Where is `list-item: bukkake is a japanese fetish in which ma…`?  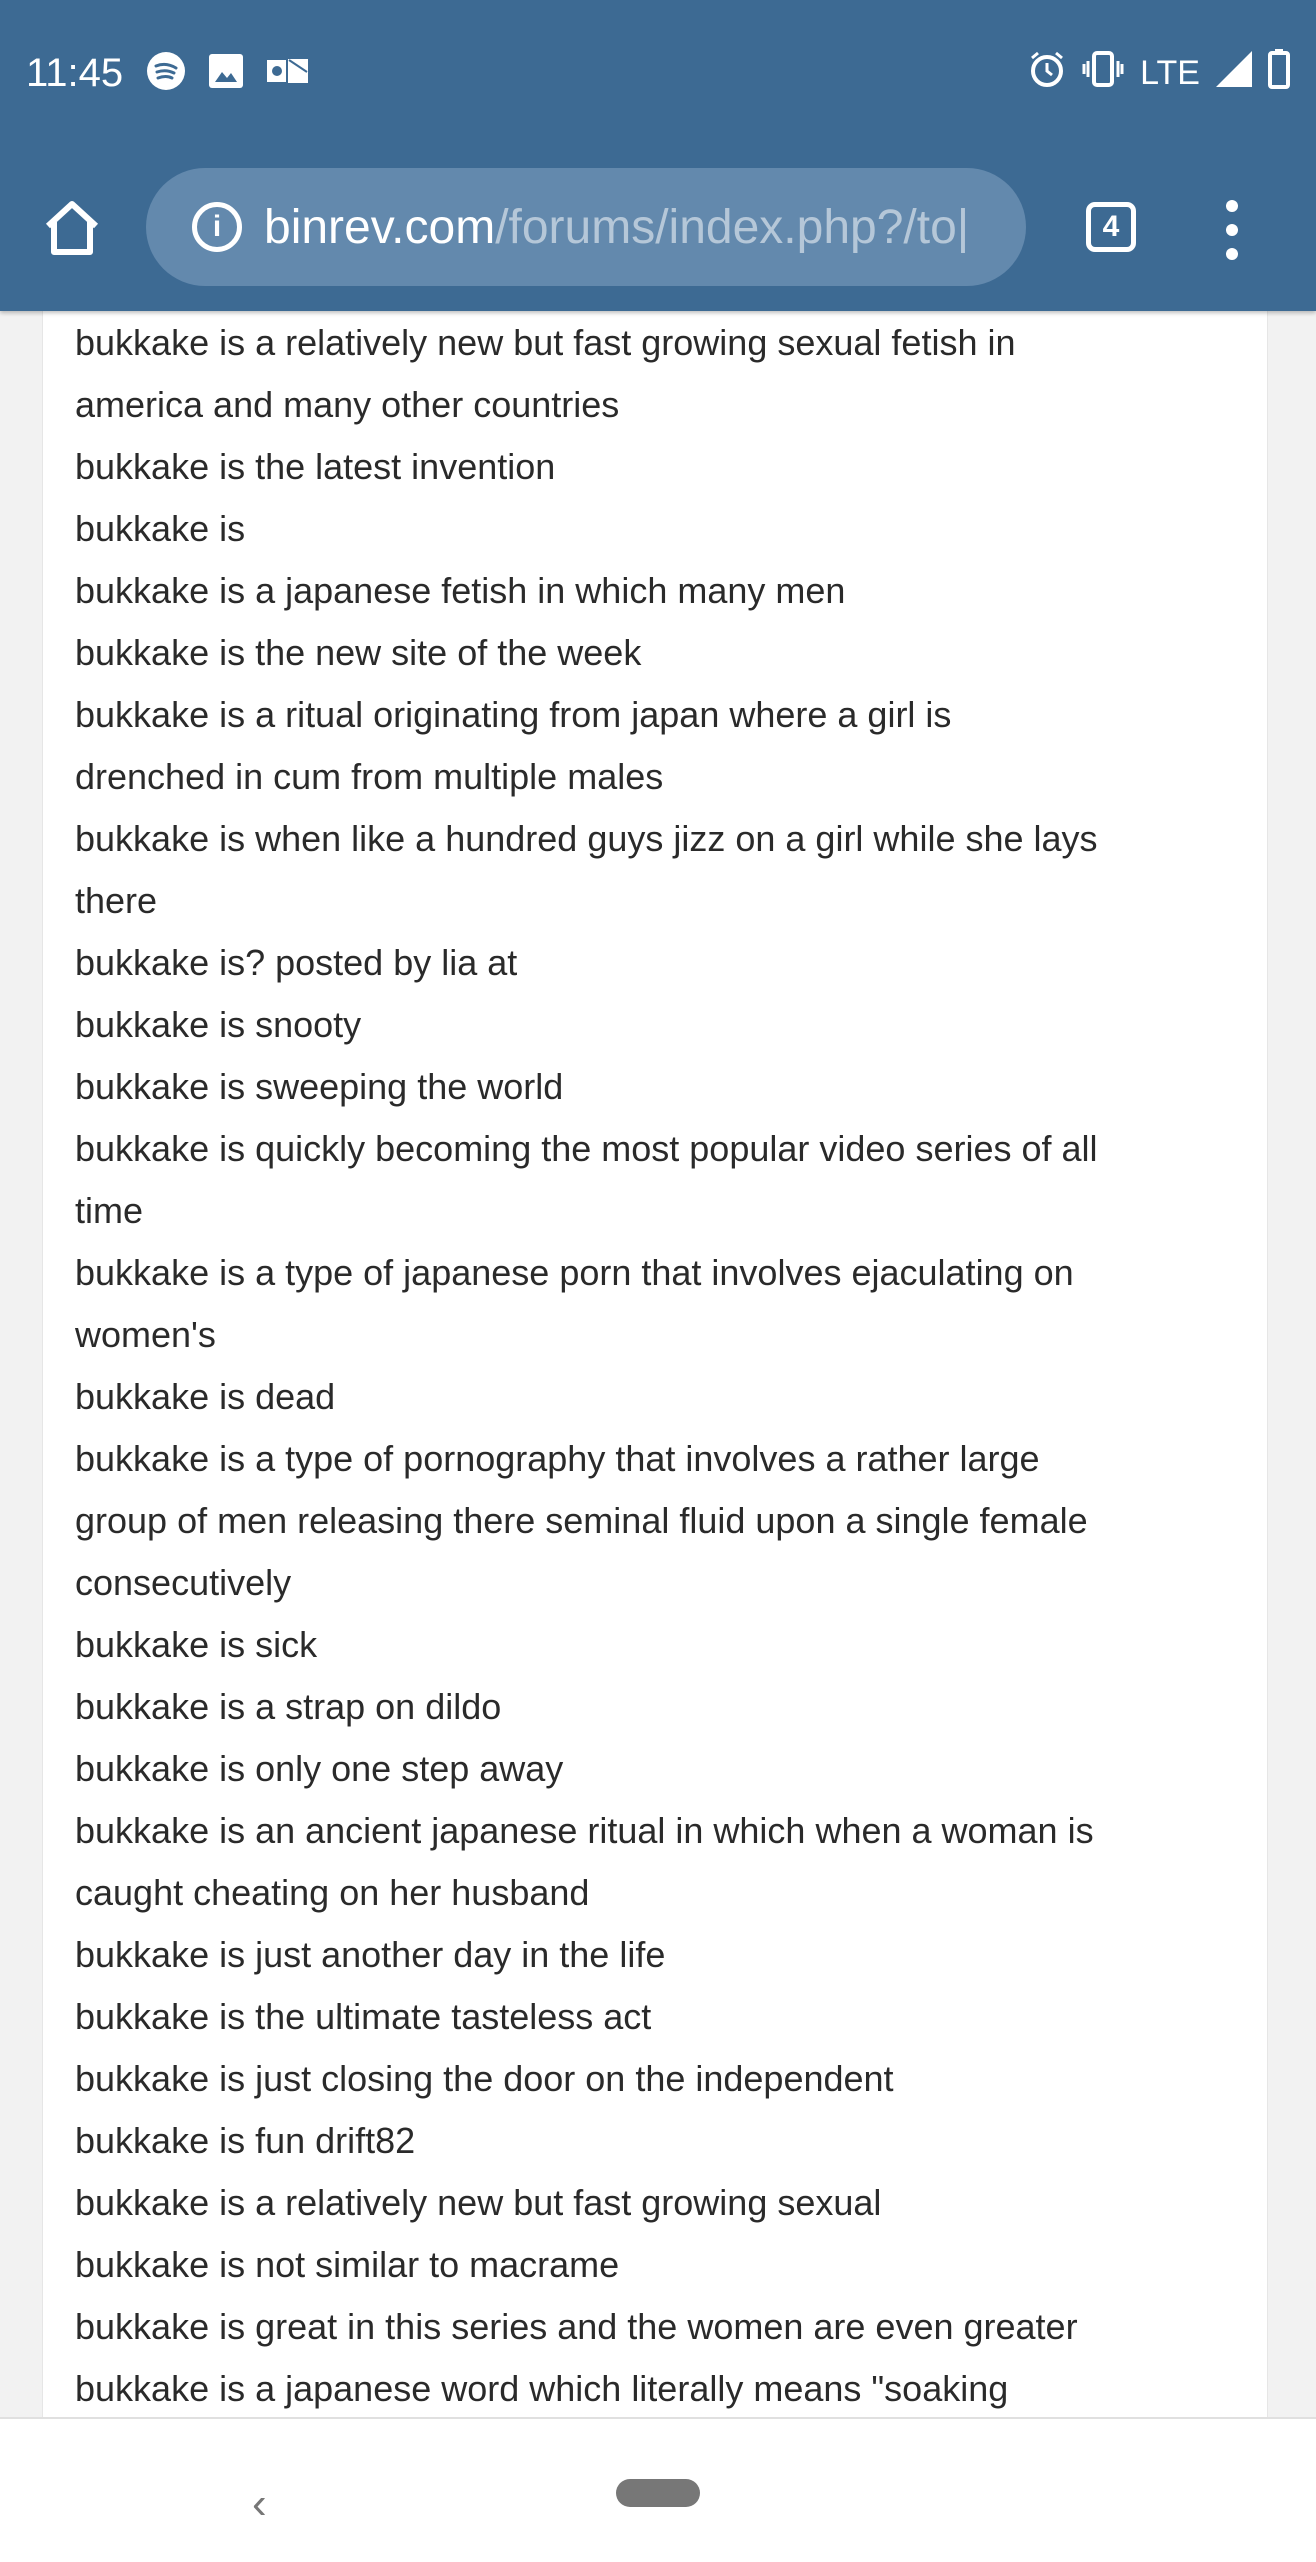
list-item: bukkake is a japanese fetish in which ma… is located at coordinates (665, 591).